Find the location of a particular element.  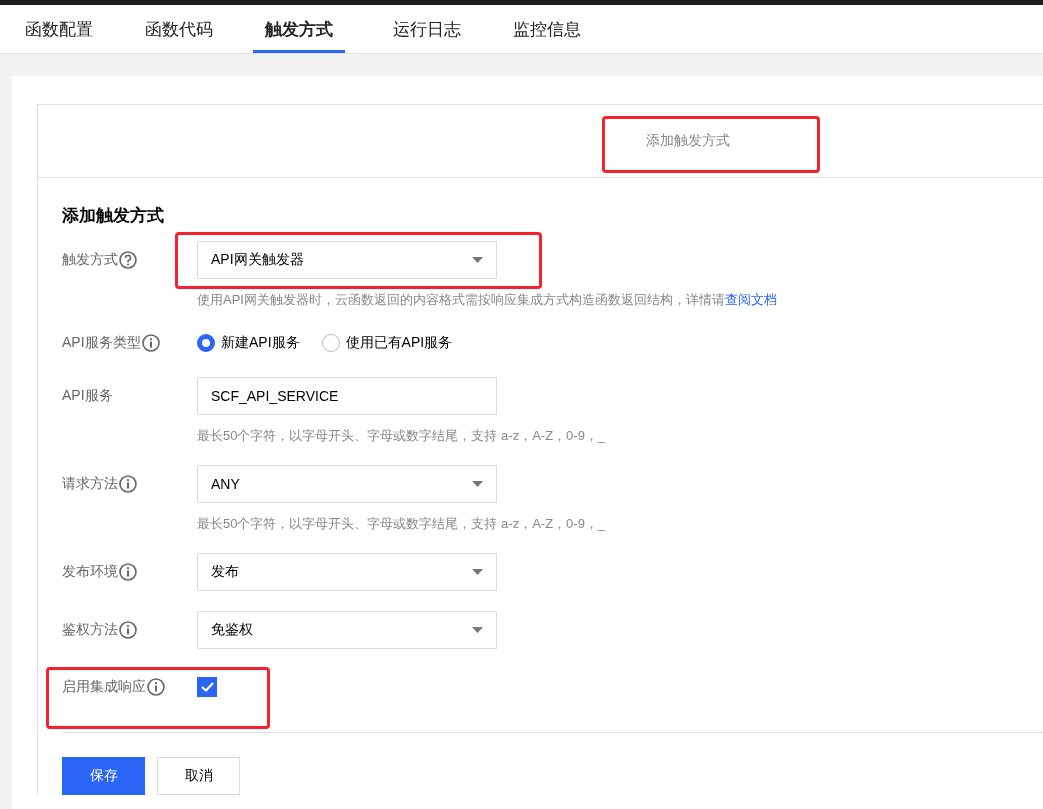

save-button: 保存 is located at coordinates (103, 776).